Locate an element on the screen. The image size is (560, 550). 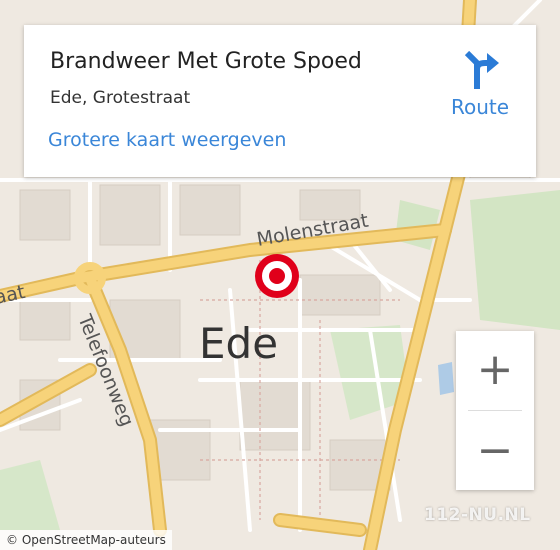
route-button: Route is located at coordinates (480, 88).